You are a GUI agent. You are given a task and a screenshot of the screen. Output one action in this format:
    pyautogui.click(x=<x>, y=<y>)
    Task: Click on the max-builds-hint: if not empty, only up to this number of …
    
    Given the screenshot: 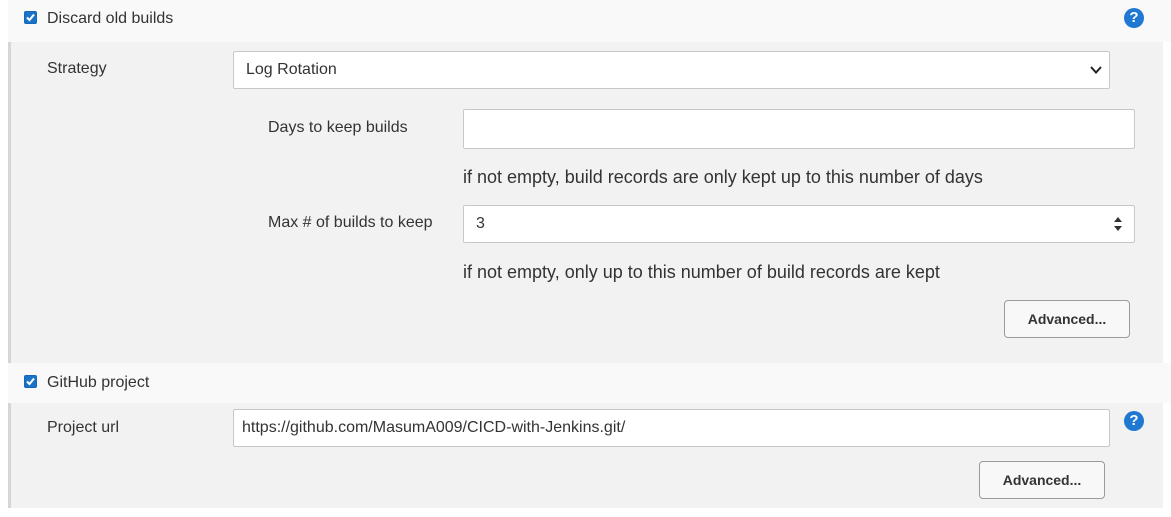 What is the action you would take?
    pyautogui.click(x=701, y=272)
    